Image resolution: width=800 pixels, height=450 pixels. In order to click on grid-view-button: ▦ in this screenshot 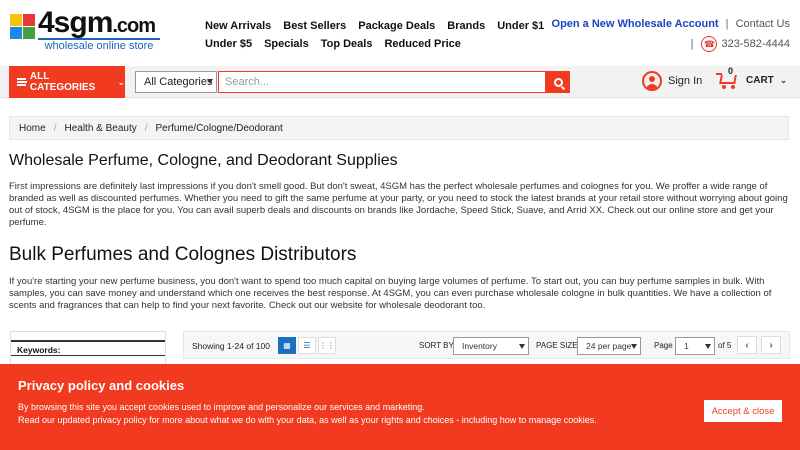, I will do `click(287, 345)`.